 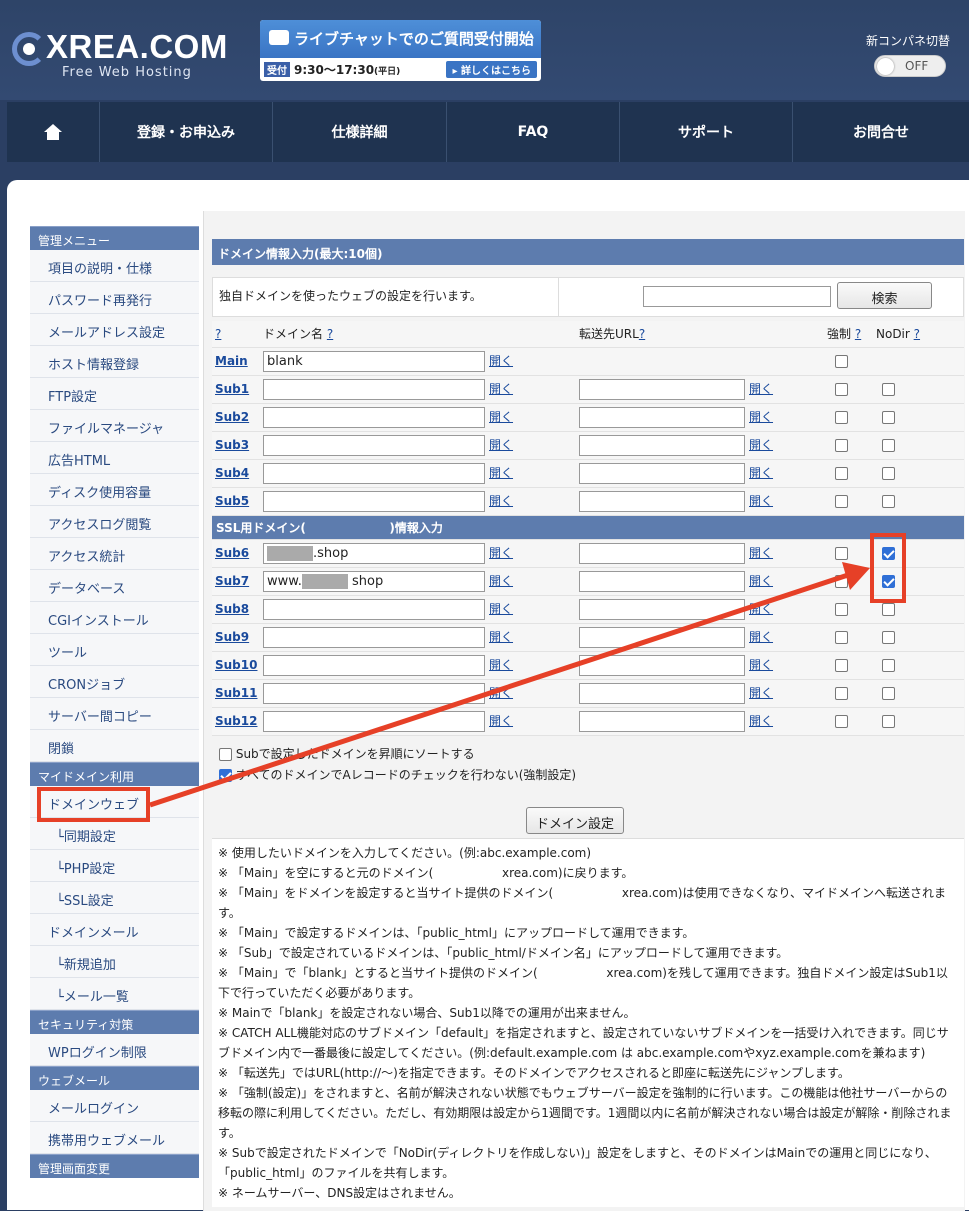 What do you see at coordinates (114, 994) in the screenshot?
I see `sidebar-item-mail-list: └メール一覧` at bounding box center [114, 994].